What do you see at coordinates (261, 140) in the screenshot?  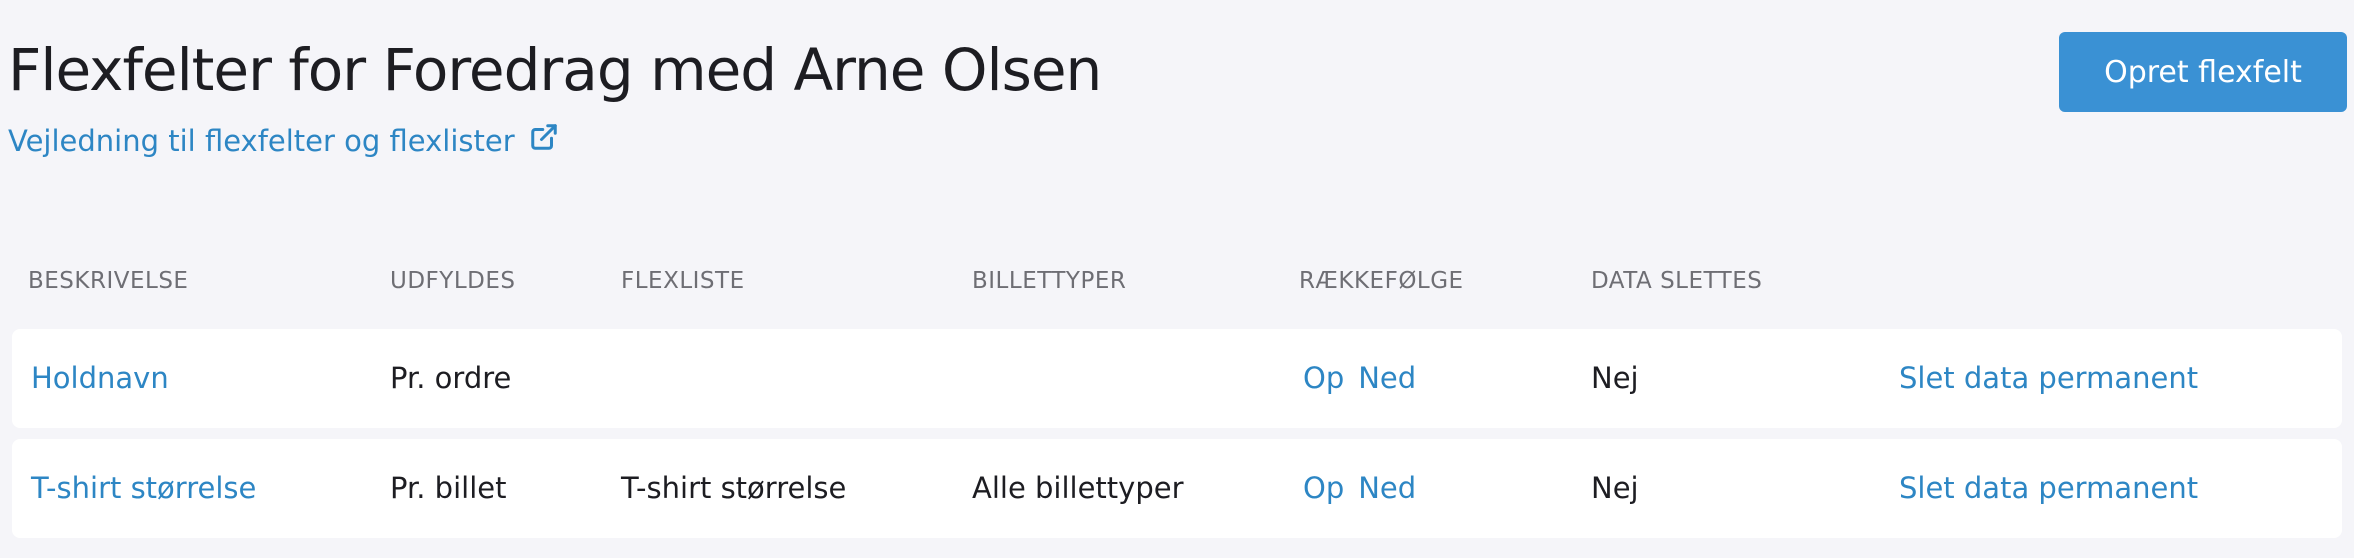 I see `guide-link-label: Vejledning til flexfelter og flexlister` at bounding box center [261, 140].